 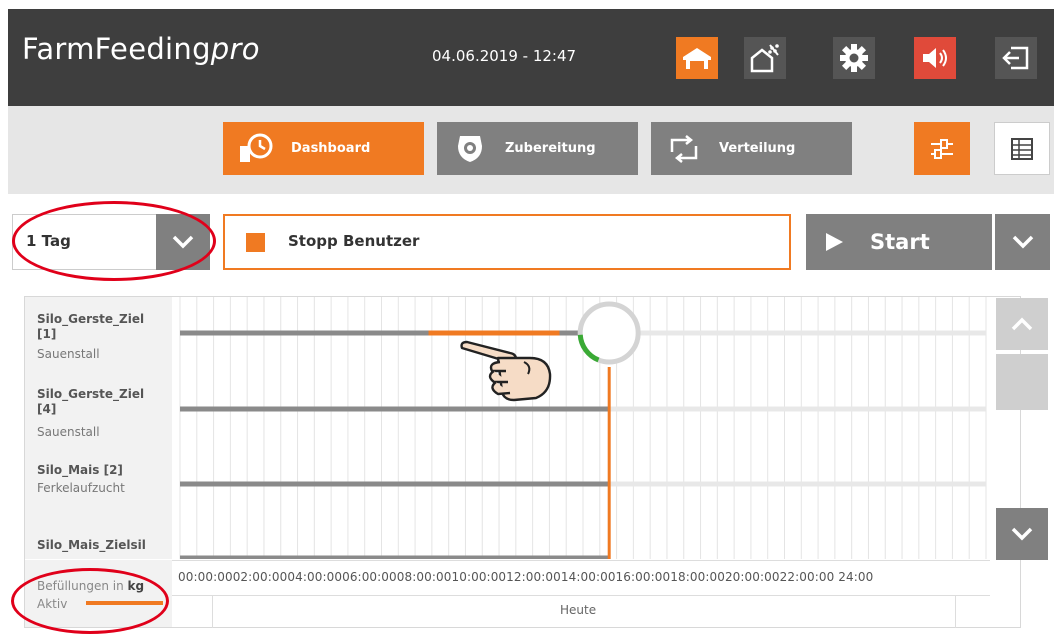 I want to click on gear-icon, so click(x=854, y=58).